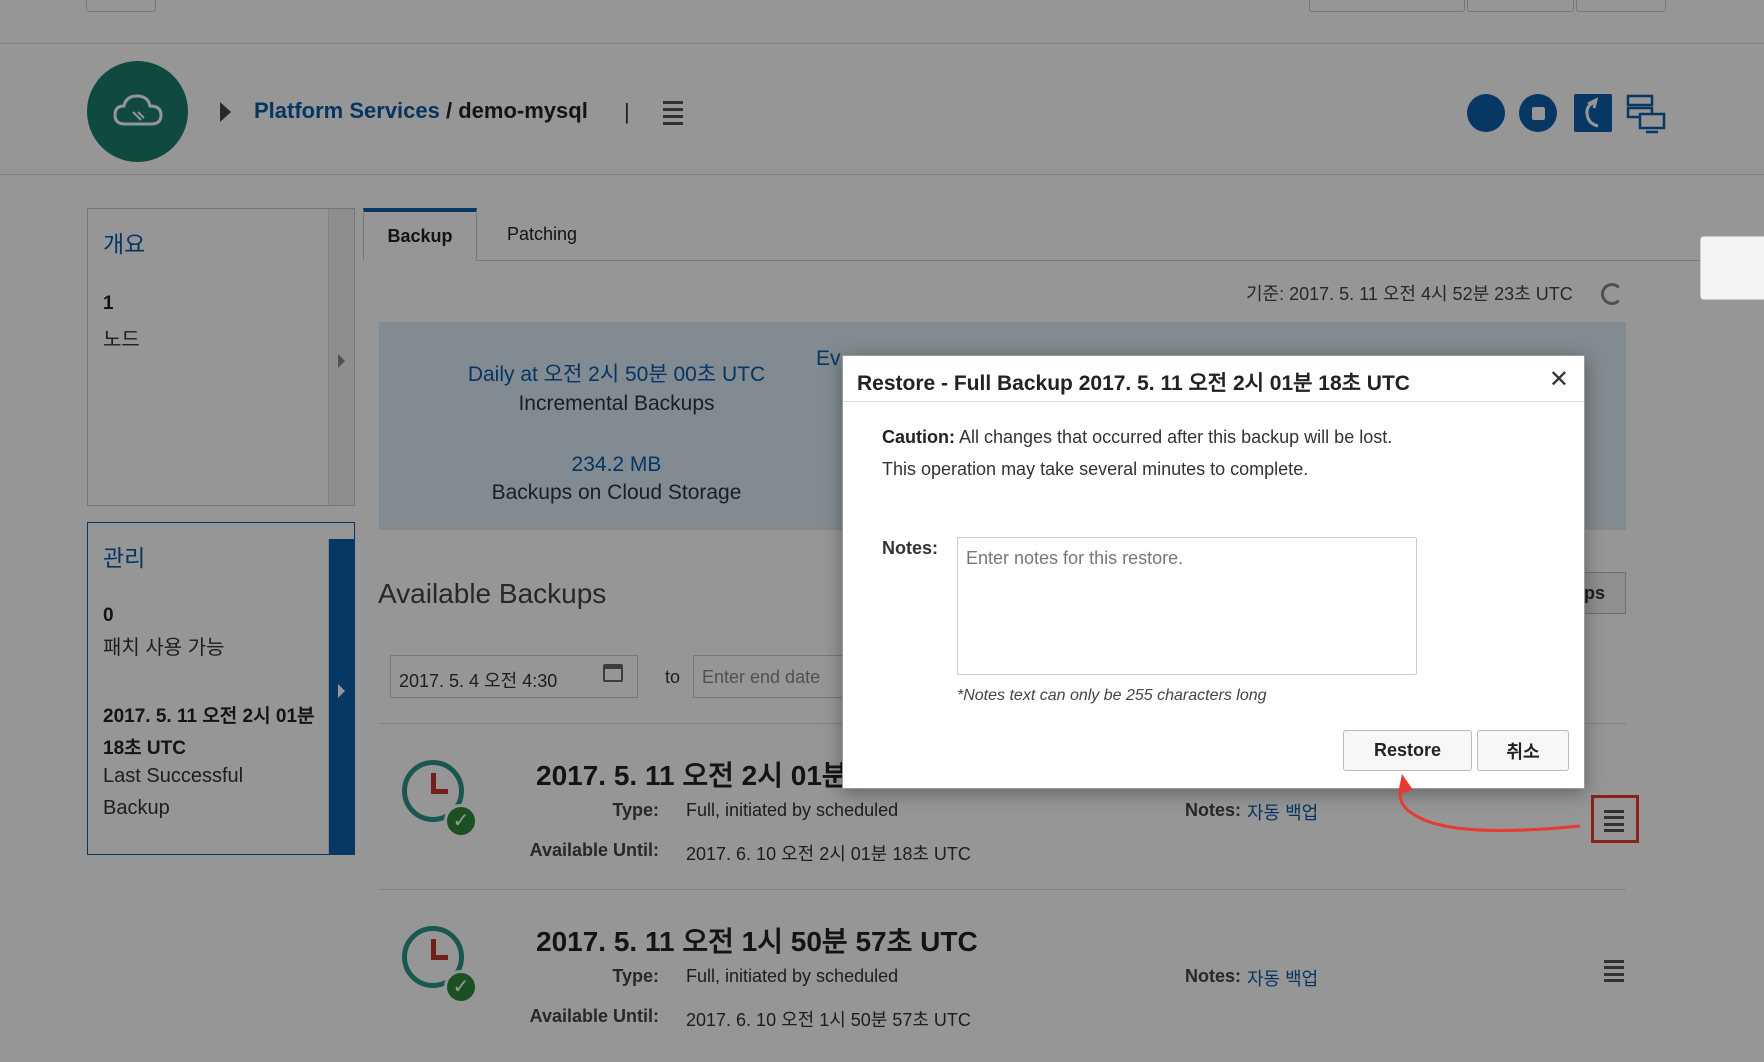 The height and width of the screenshot is (1062, 1764). I want to click on side-drawer-tab, so click(1732, 268).